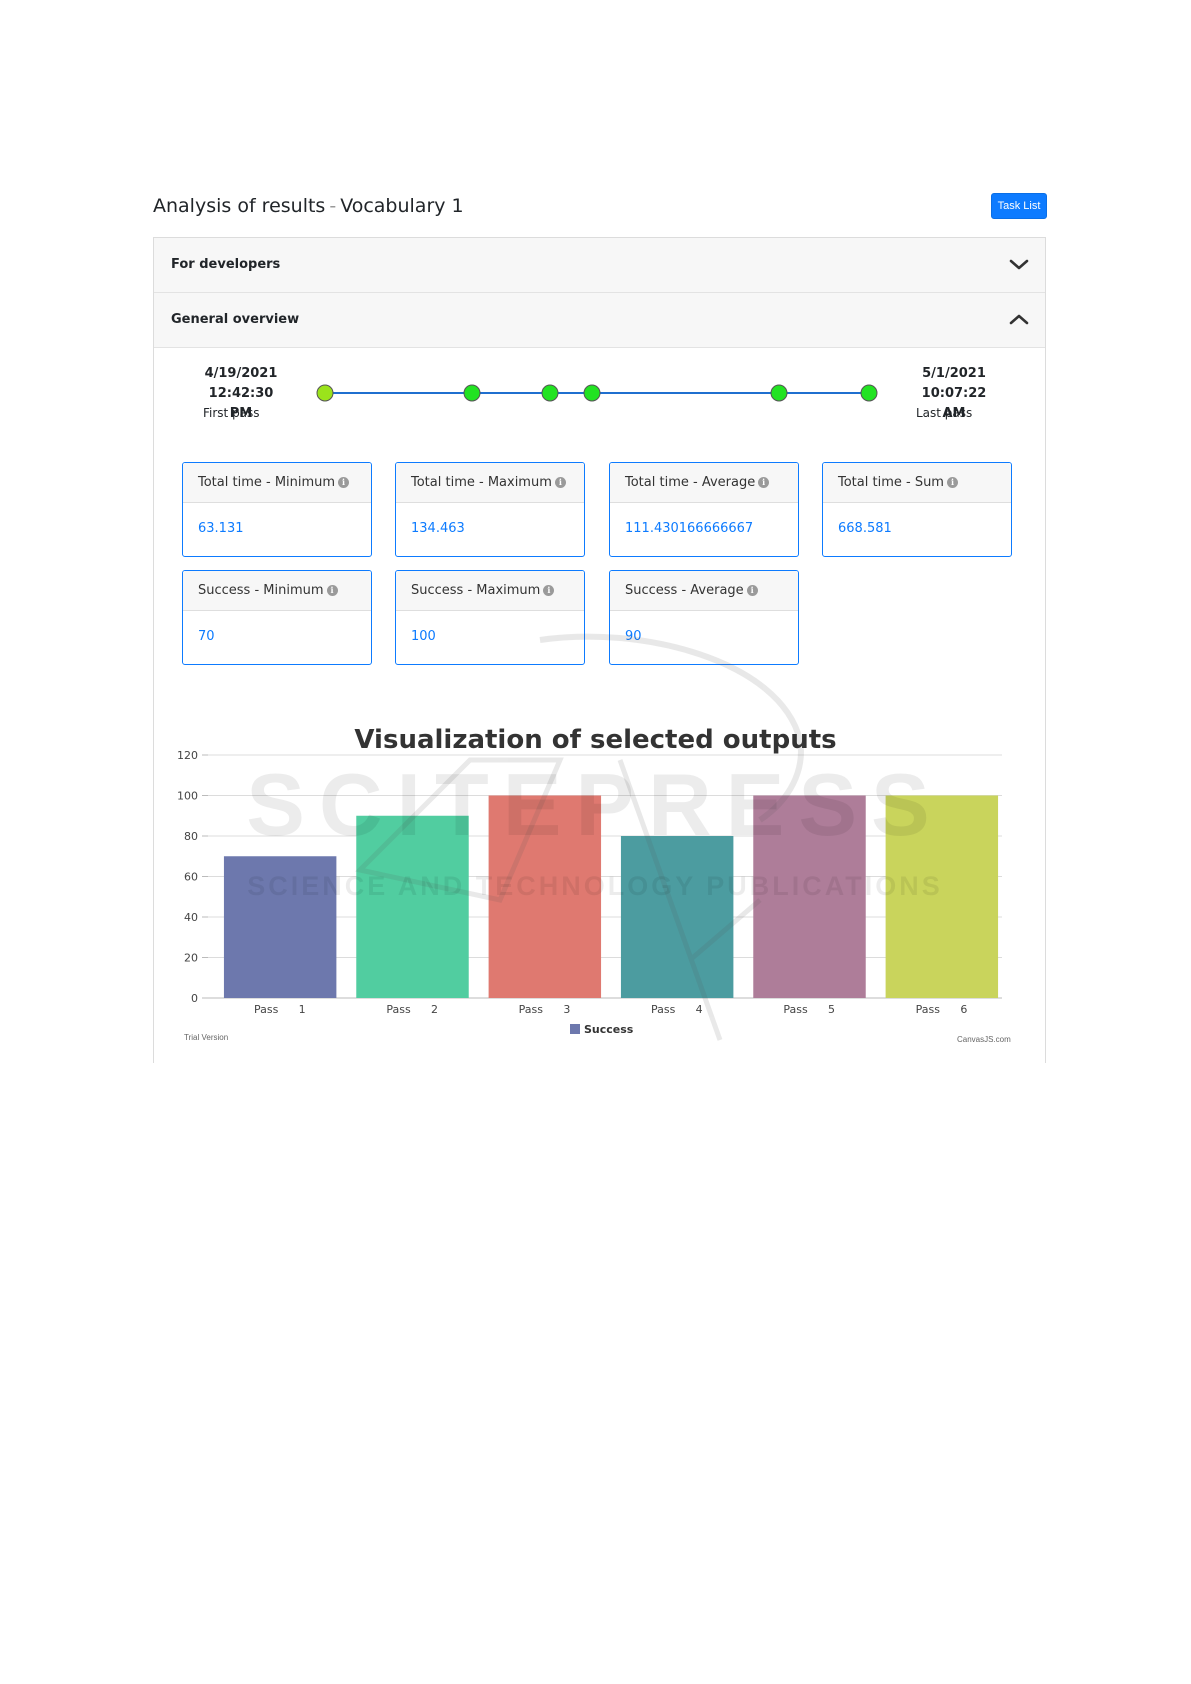 This screenshot has width=1191, height=1684. Describe the element at coordinates (699, 1009) in the screenshot. I see `x-tick-label: 4` at that location.